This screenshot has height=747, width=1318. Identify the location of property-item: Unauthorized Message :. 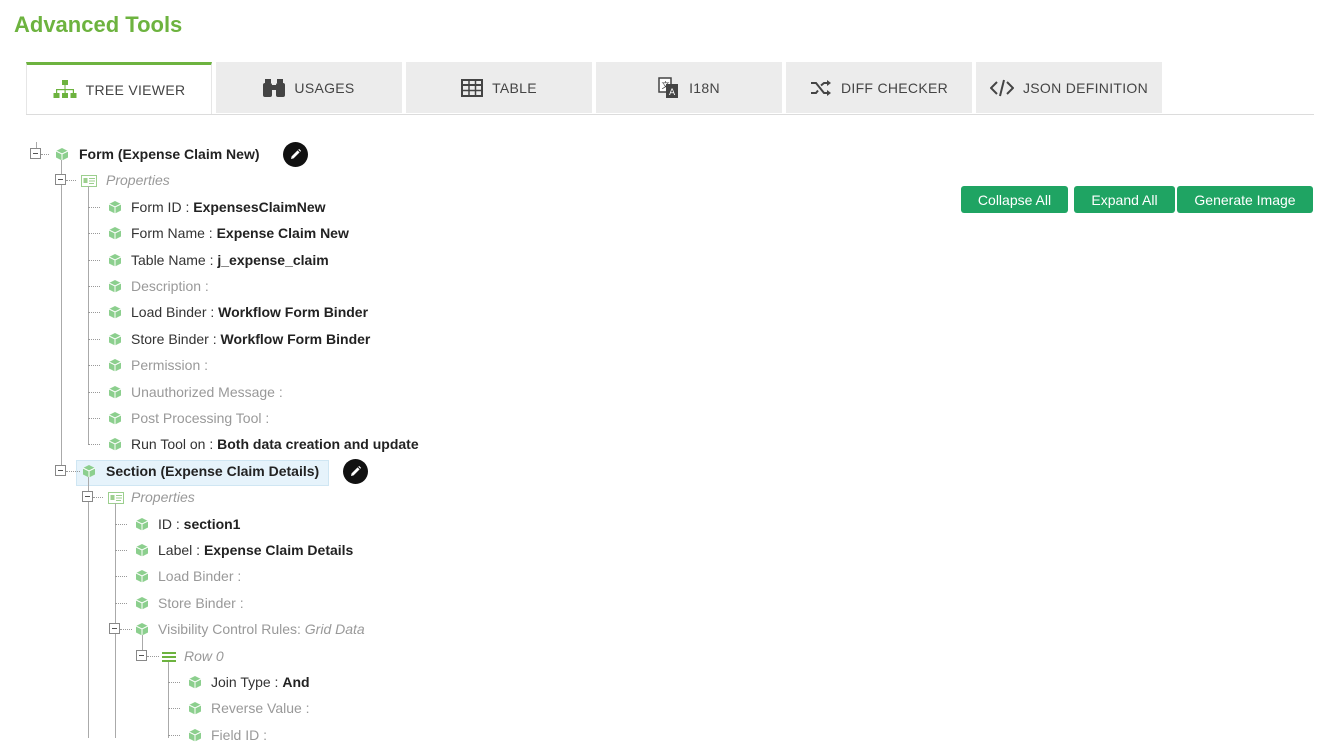
(207, 392).